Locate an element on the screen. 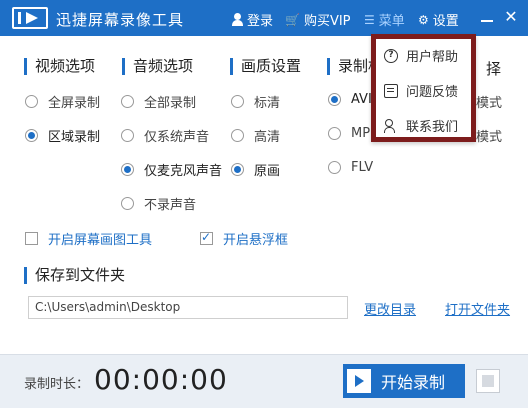  stop-button is located at coordinates (488, 381).